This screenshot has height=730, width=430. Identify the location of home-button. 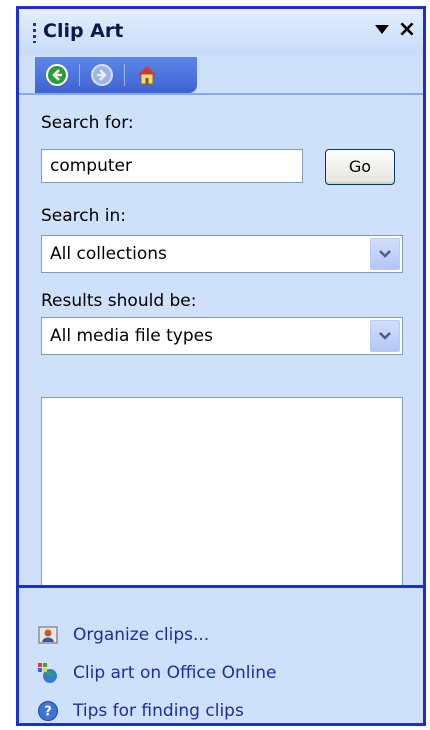
(147, 75).